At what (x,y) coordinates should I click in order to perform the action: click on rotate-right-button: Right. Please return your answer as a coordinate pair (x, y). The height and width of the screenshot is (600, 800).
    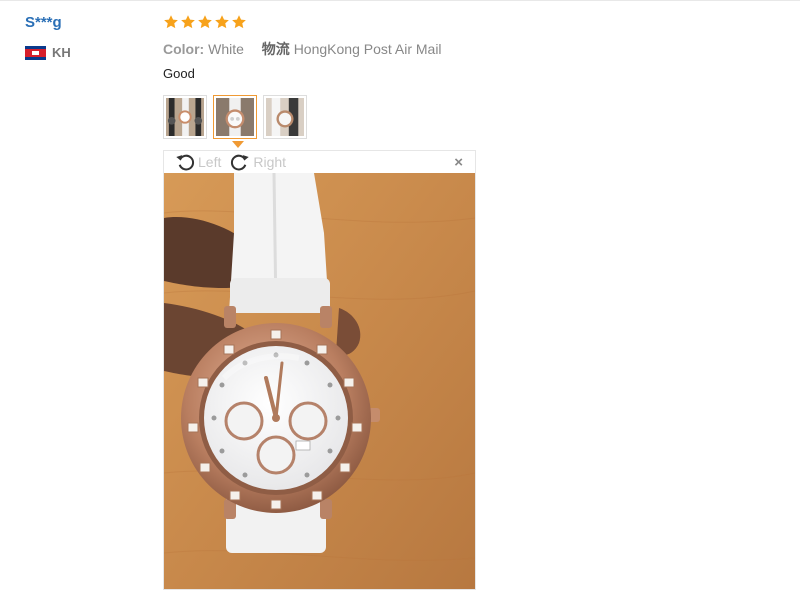
    Looking at the image, I should click on (257, 162).